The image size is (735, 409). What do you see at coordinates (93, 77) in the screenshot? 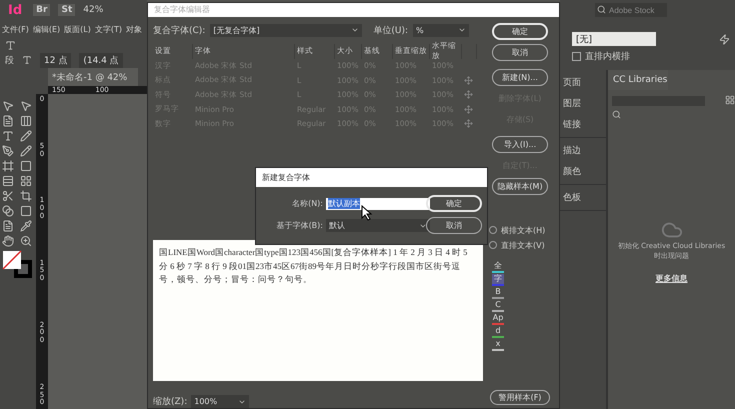
I see `document-tab: *未命名-1 @ 42%` at bounding box center [93, 77].